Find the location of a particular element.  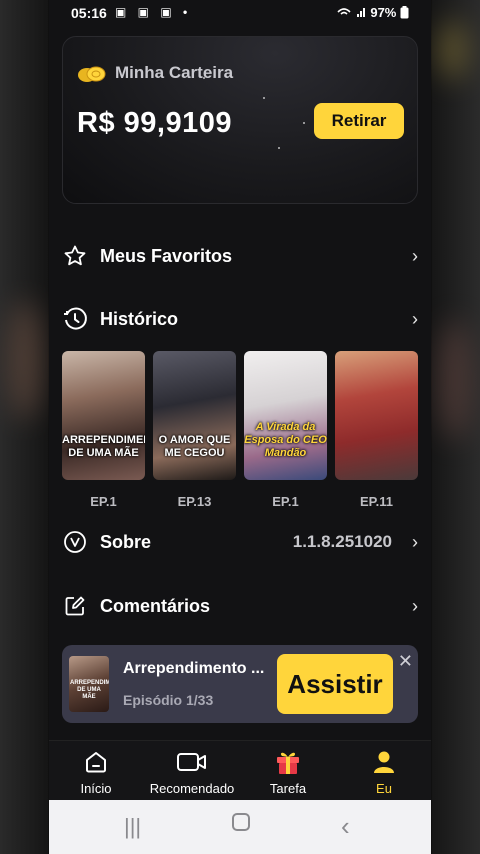

history-poster: A Virada da Esposa do CEO Mandão is located at coordinates (285, 415).